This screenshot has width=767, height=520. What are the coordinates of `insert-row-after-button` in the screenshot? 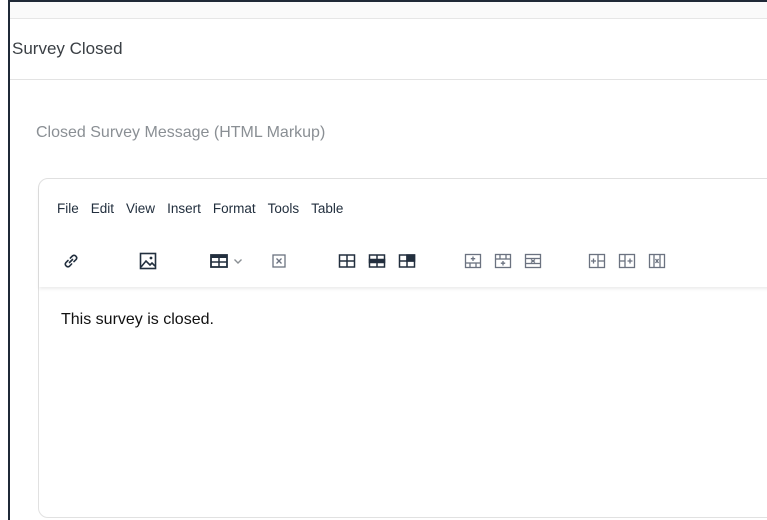 It's located at (503, 261).